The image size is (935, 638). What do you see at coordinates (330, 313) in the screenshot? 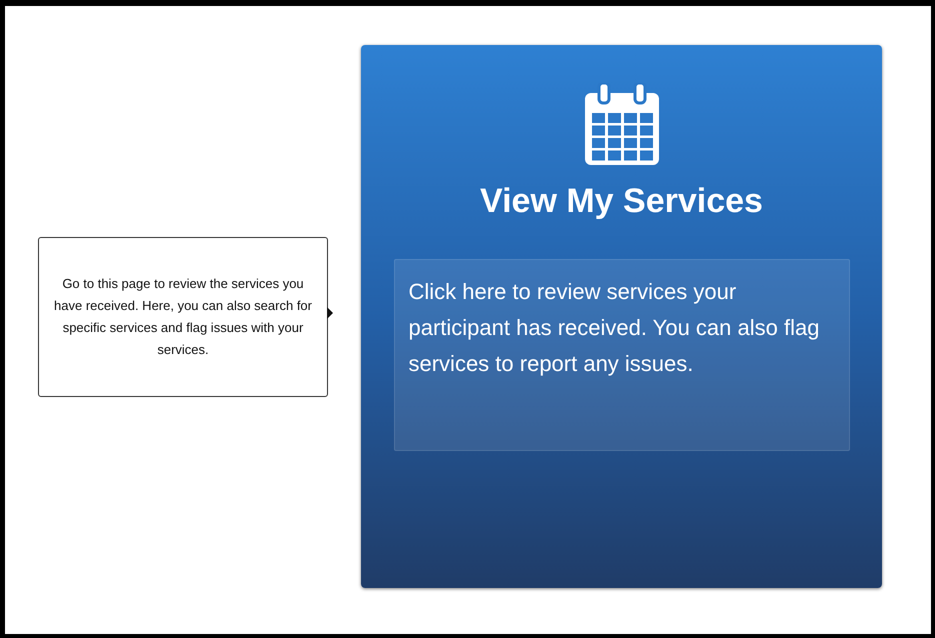
I see `pointer-icon` at bounding box center [330, 313].